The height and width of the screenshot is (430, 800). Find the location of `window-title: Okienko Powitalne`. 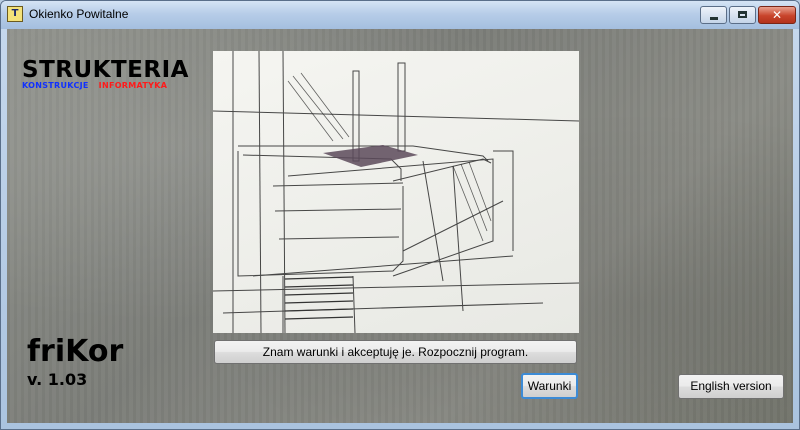

window-title: Okienko Powitalne is located at coordinates (79, 14).